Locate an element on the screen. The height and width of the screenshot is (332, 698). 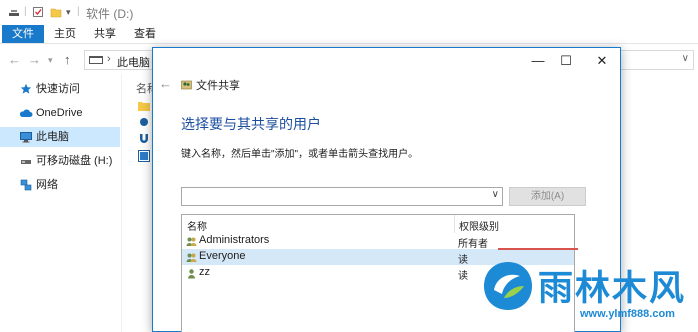
sidebar-item-label: OneDrive is located at coordinates (59, 113).